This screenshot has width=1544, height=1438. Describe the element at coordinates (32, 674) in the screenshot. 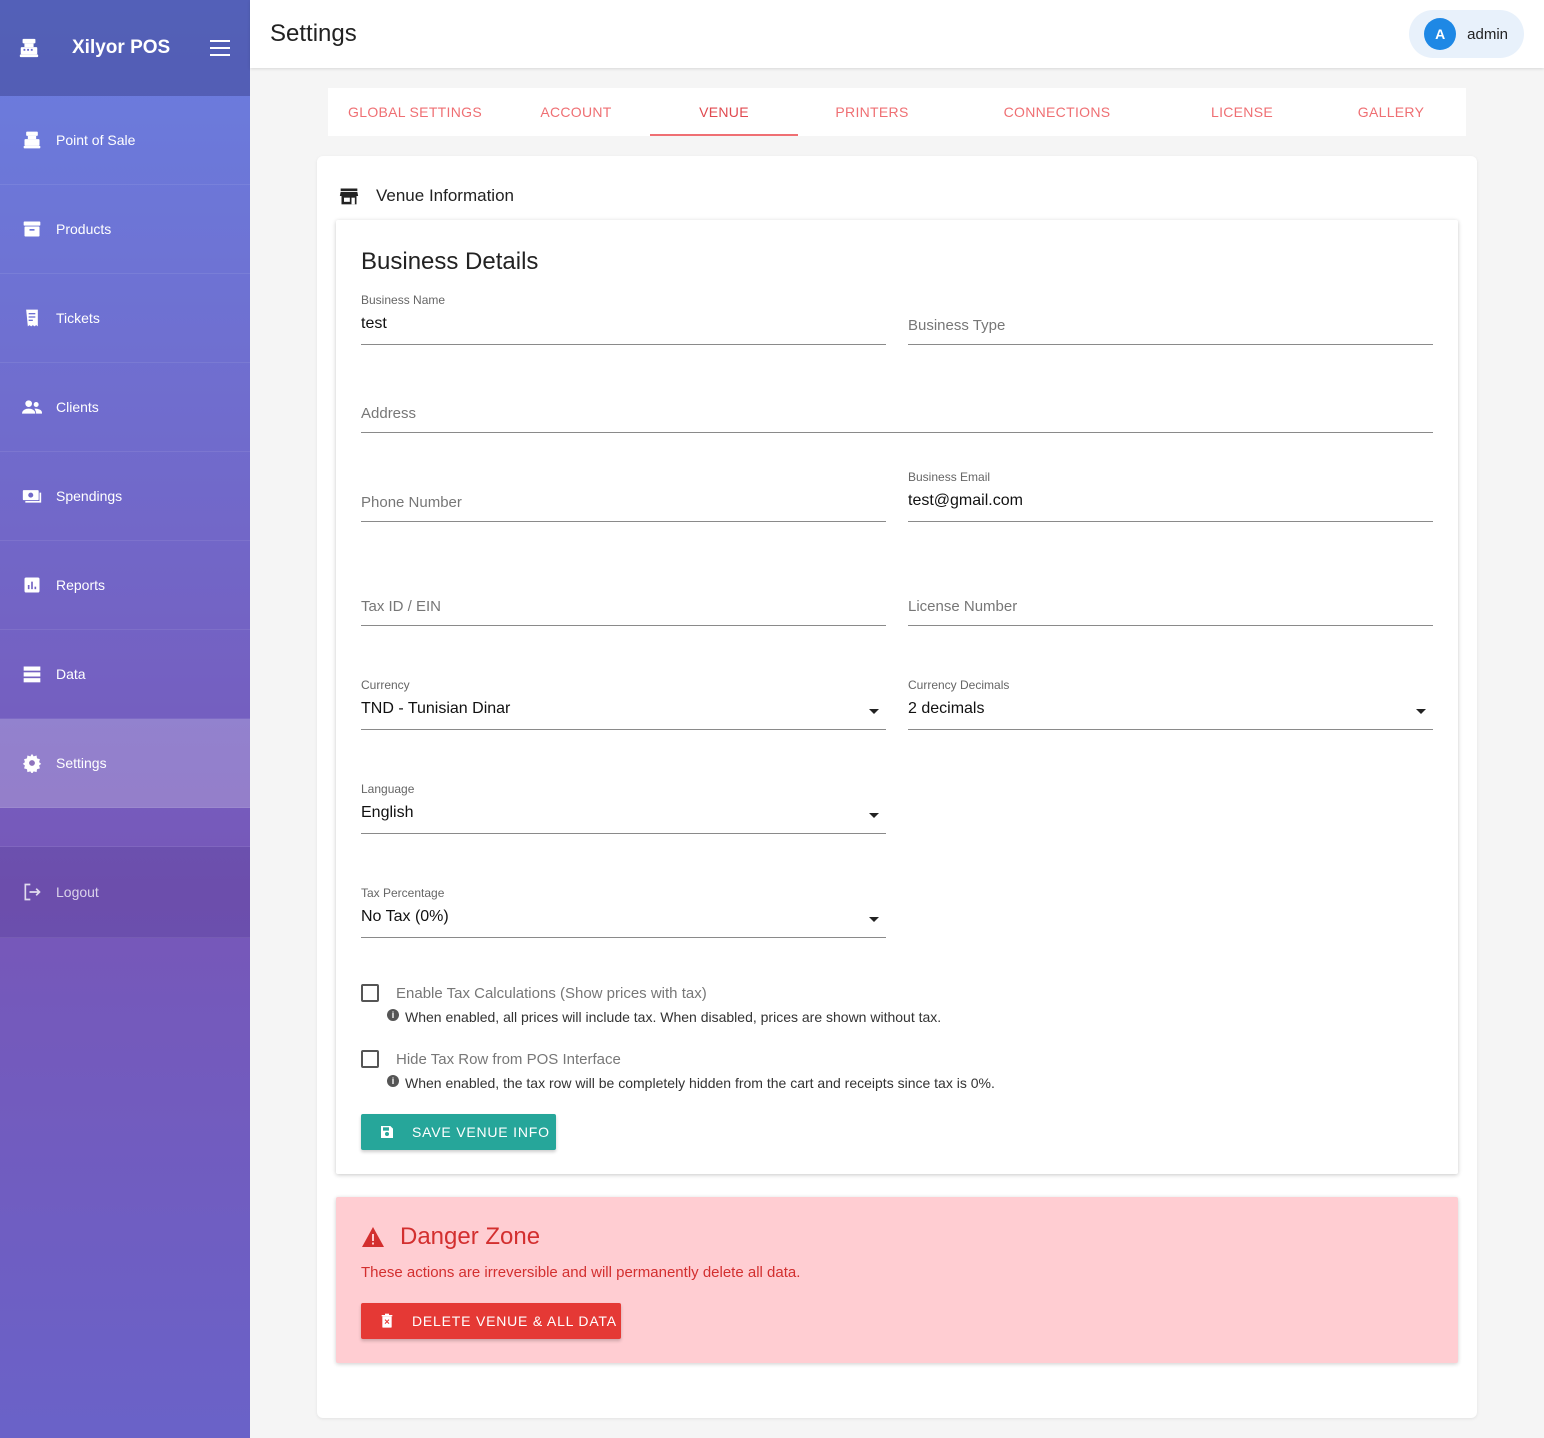

I see `database-icon` at that location.